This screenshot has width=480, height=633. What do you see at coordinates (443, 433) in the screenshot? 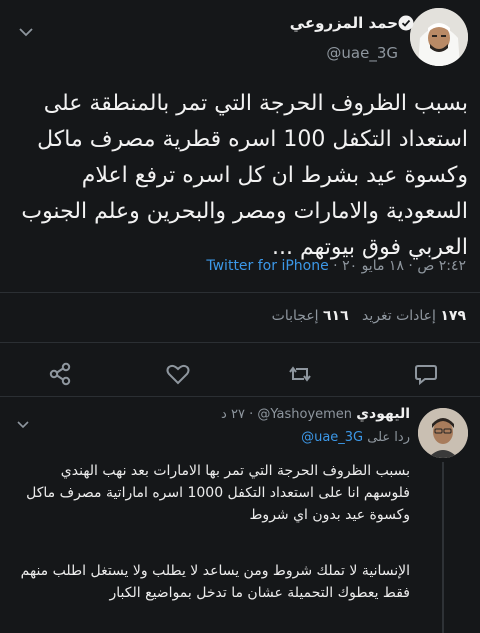
I see `reply-author-avatar` at bounding box center [443, 433].